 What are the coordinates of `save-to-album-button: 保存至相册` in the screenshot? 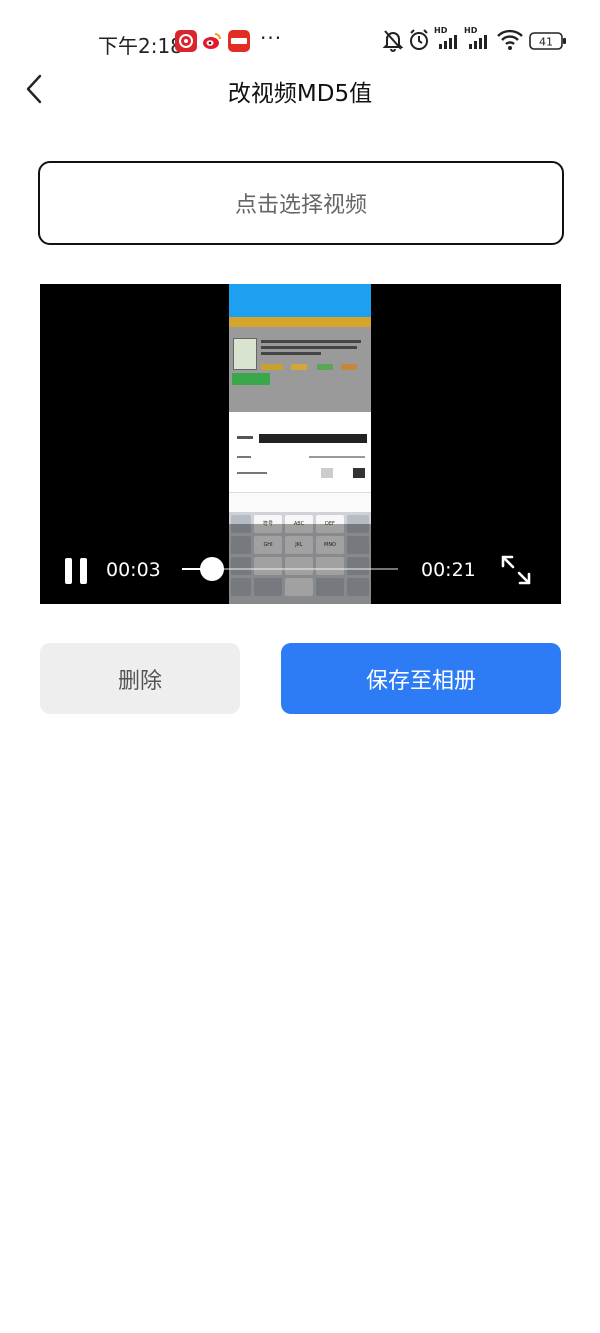 It's located at (421, 678).